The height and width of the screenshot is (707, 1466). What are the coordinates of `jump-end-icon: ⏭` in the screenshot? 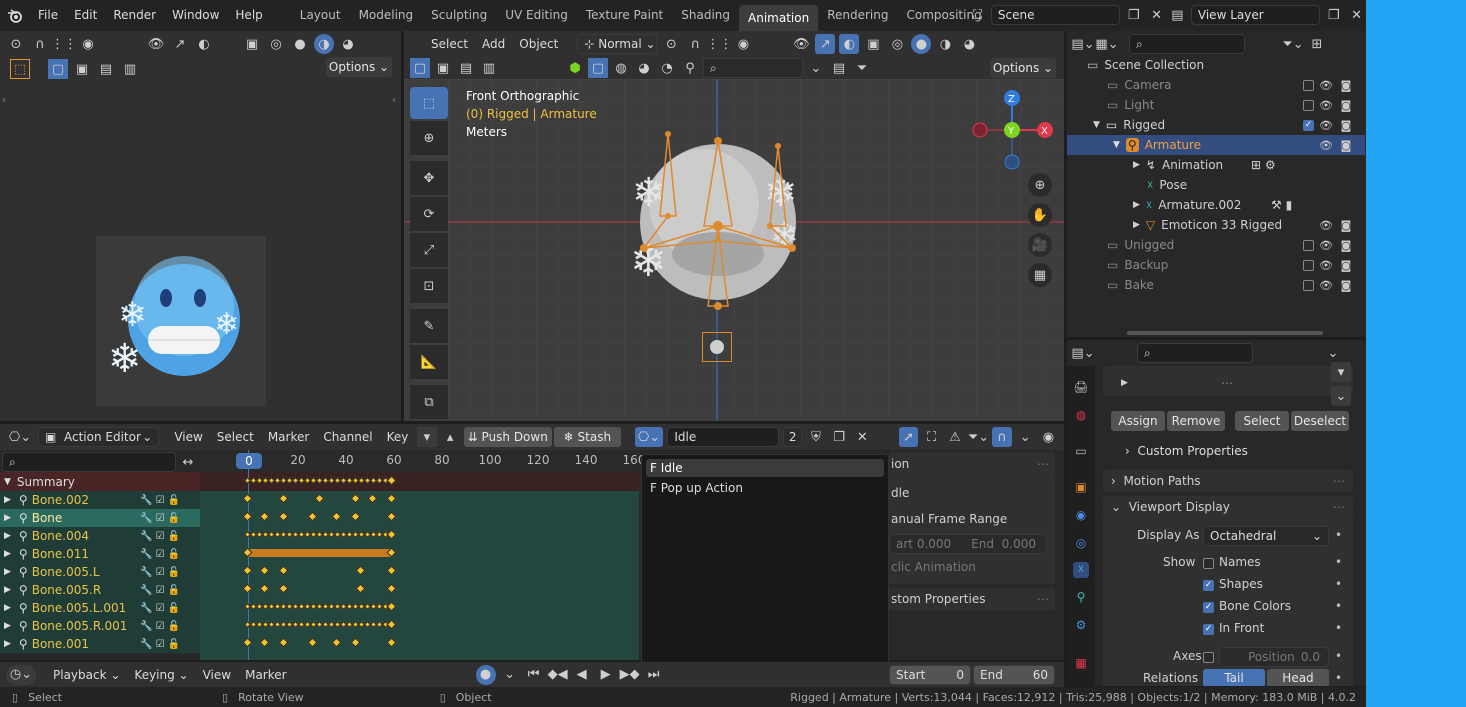 It's located at (654, 675).